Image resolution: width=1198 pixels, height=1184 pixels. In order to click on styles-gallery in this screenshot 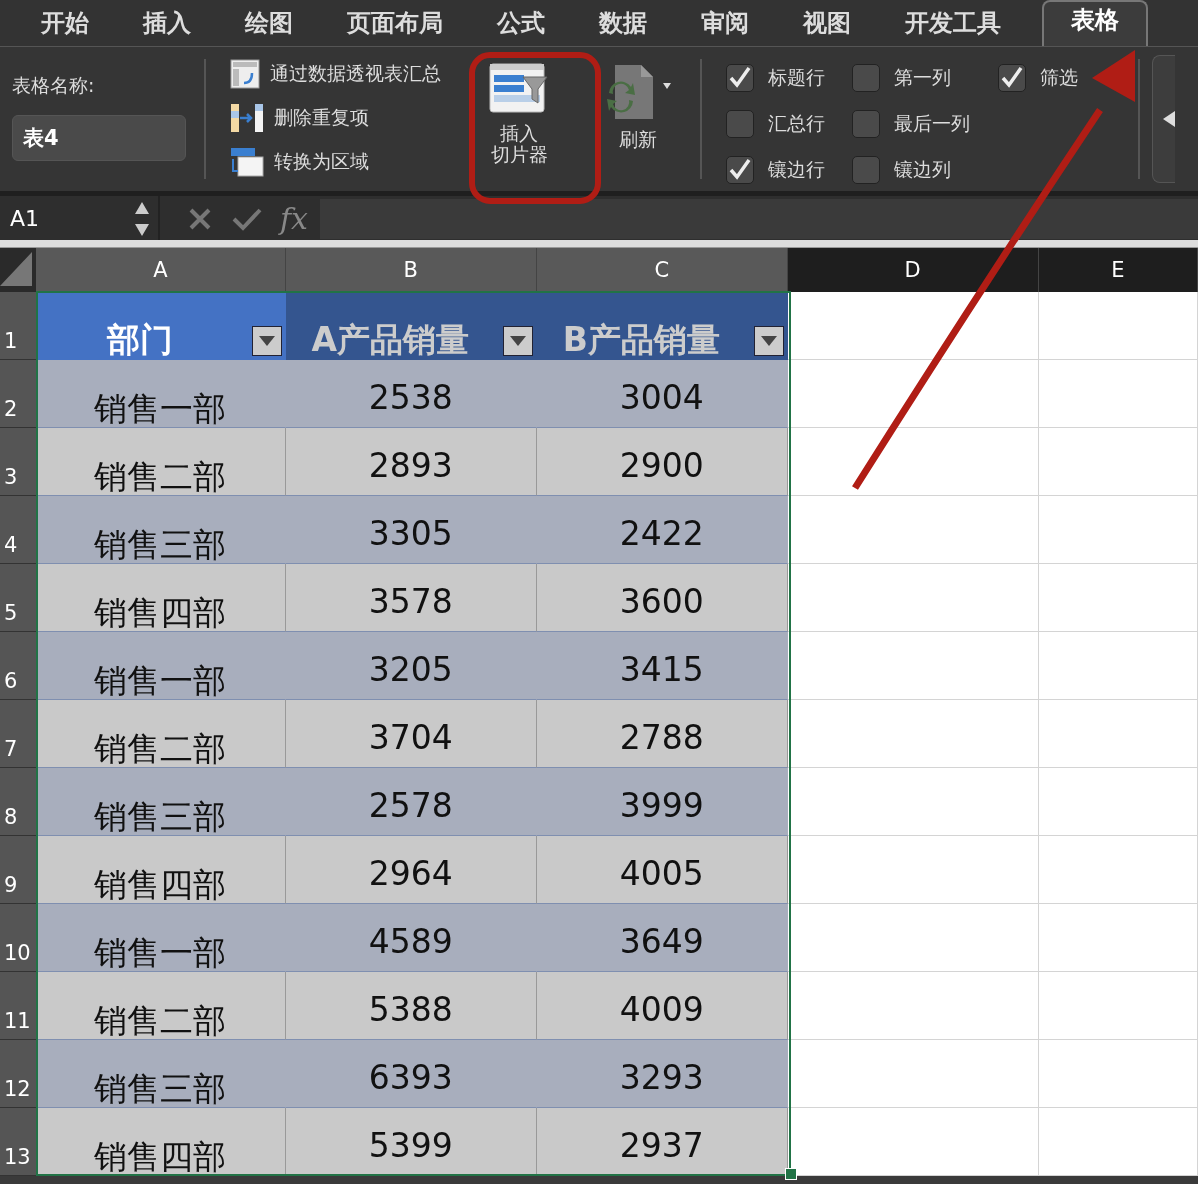, I will do `click(1163, 119)`.